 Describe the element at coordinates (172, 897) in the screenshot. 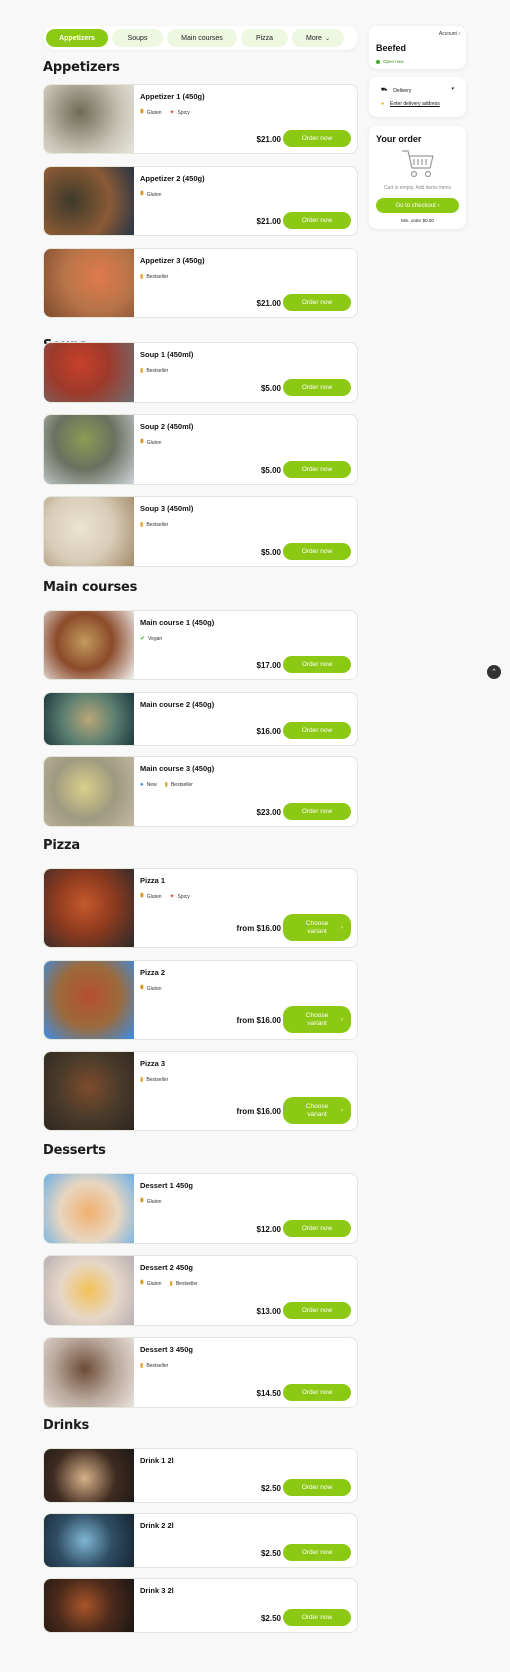

I see `spicy-icon: ✦` at that location.